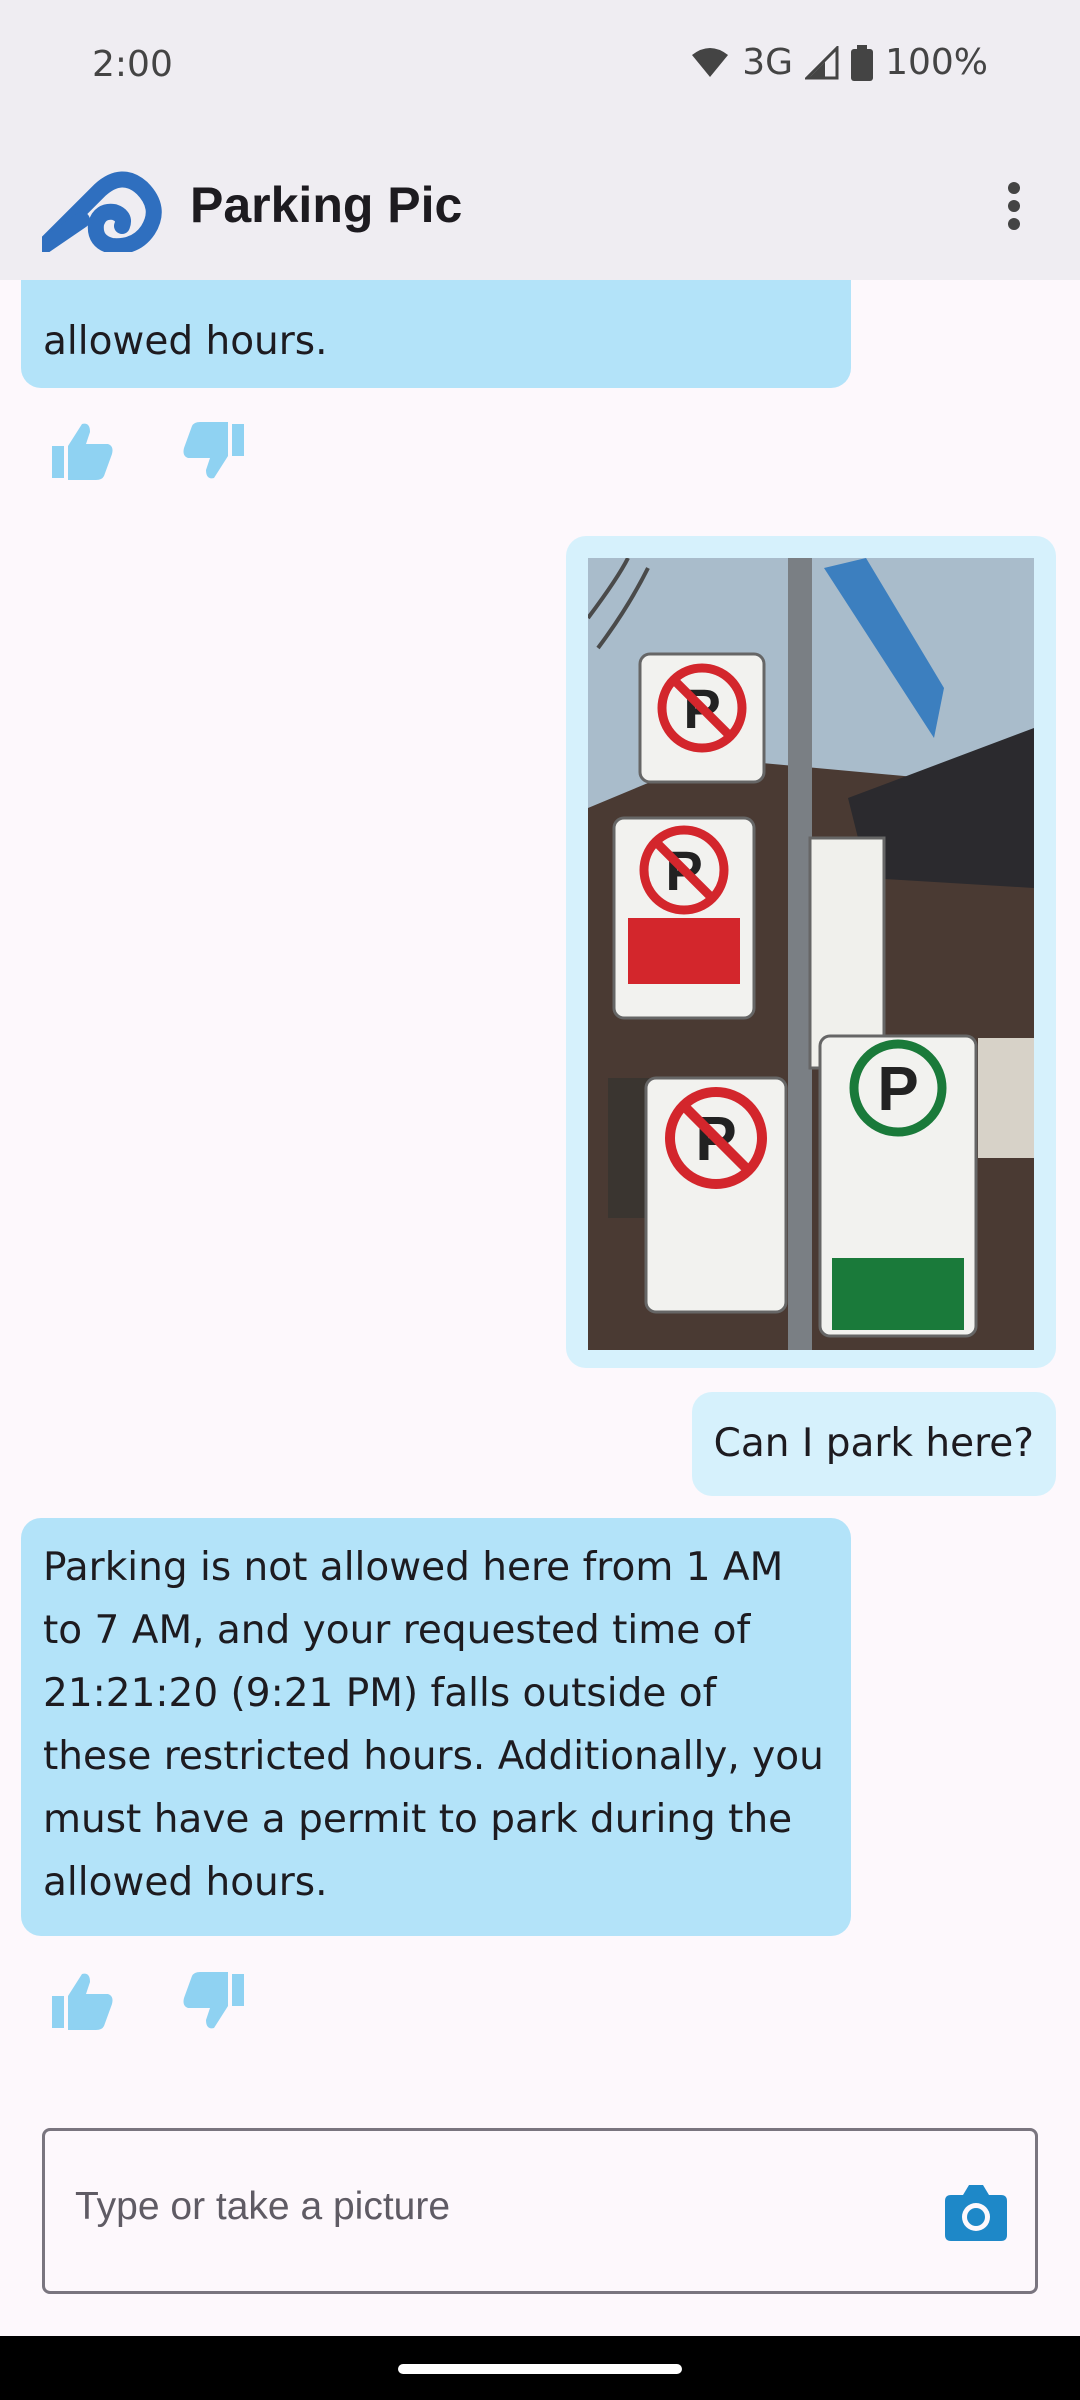 Image resolution: width=1080 pixels, height=2400 pixels. Describe the element at coordinates (540, 2211) in the screenshot. I see `message-input: Type or take a picture` at that location.